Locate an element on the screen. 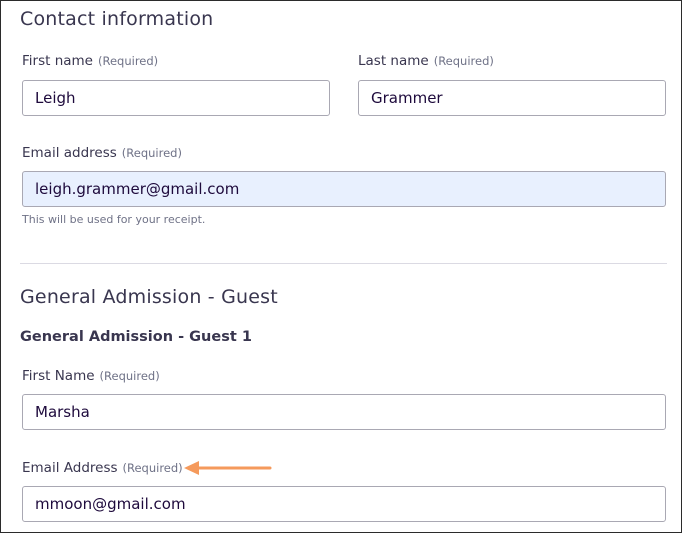 The height and width of the screenshot is (533, 682). ticket-section-title: General Admission - Guest is located at coordinates (149, 297).